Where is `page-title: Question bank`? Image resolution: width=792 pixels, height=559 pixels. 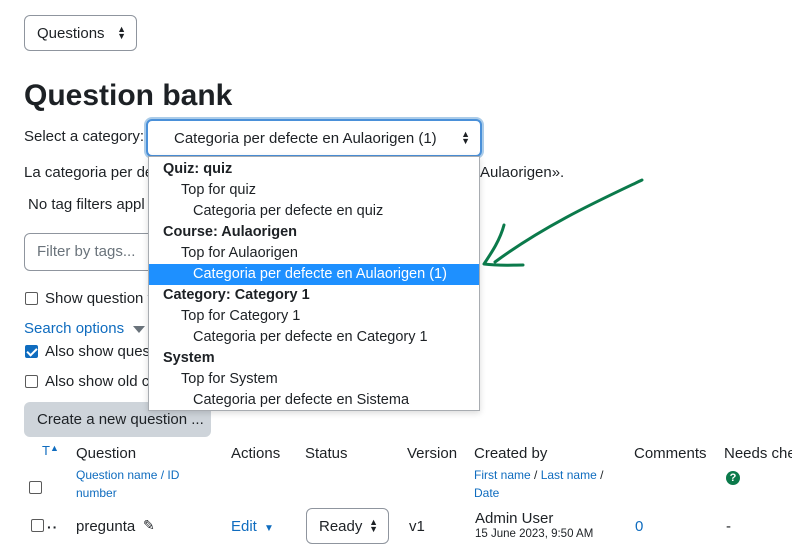 page-title: Question bank is located at coordinates (128, 95).